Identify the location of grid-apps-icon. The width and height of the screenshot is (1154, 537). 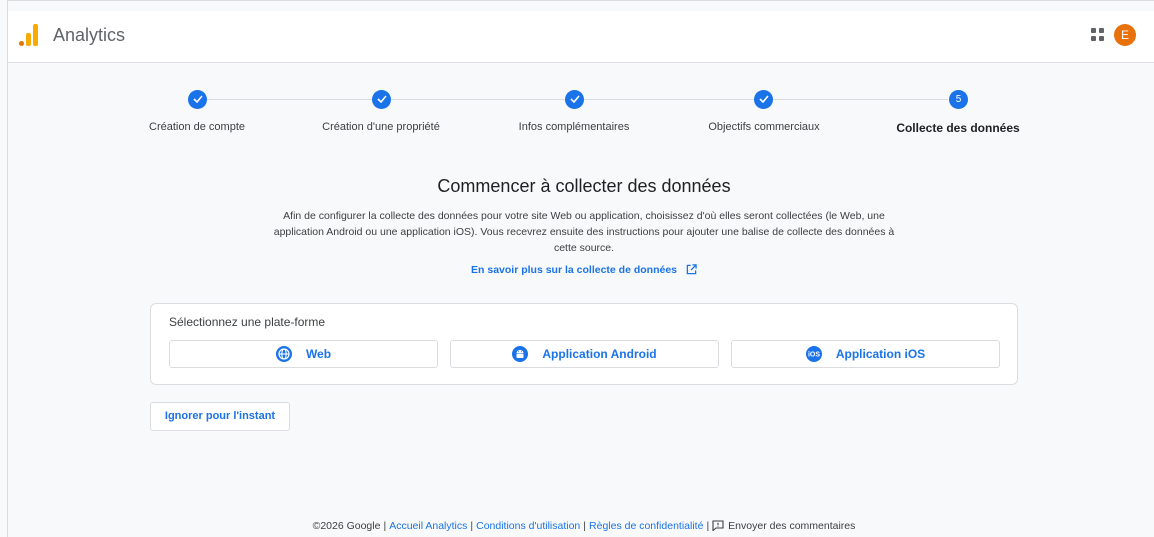
(1098, 35).